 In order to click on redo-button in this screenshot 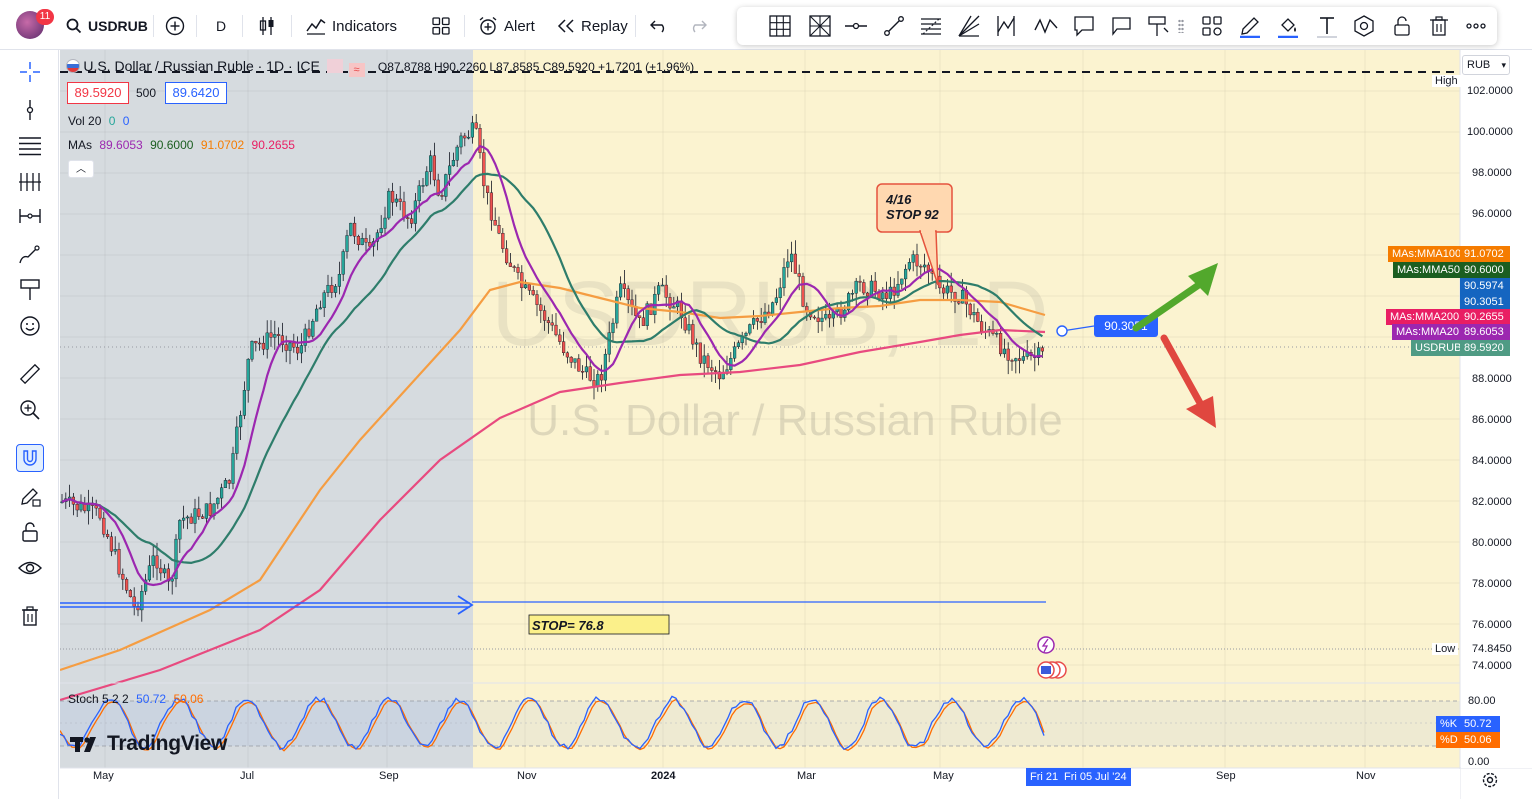, I will do `click(698, 26)`.